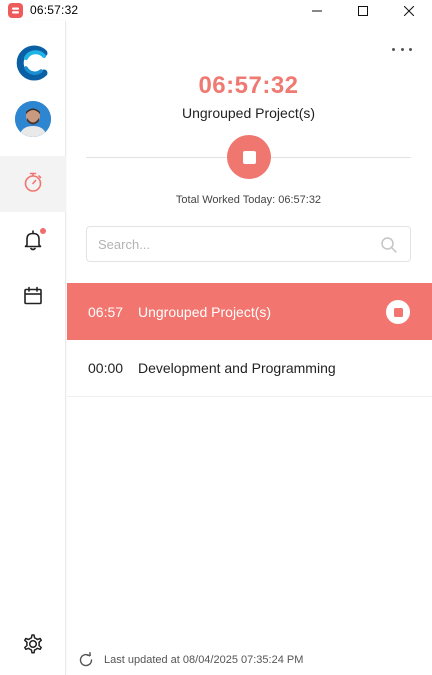 The image size is (432, 675). Describe the element at coordinates (248, 85) in the screenshot. I see `elapsed-timer: 06:57:32` at that location.